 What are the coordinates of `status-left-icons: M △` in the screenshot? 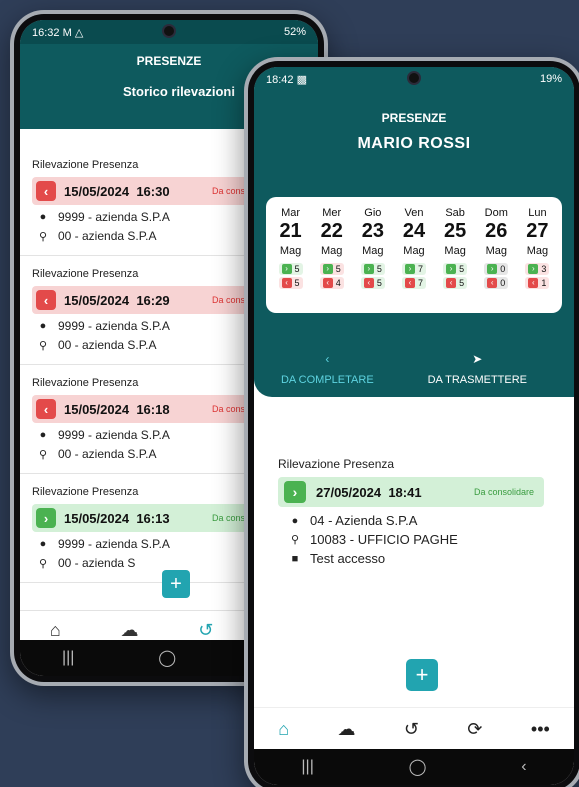 It's located at (73, 32).